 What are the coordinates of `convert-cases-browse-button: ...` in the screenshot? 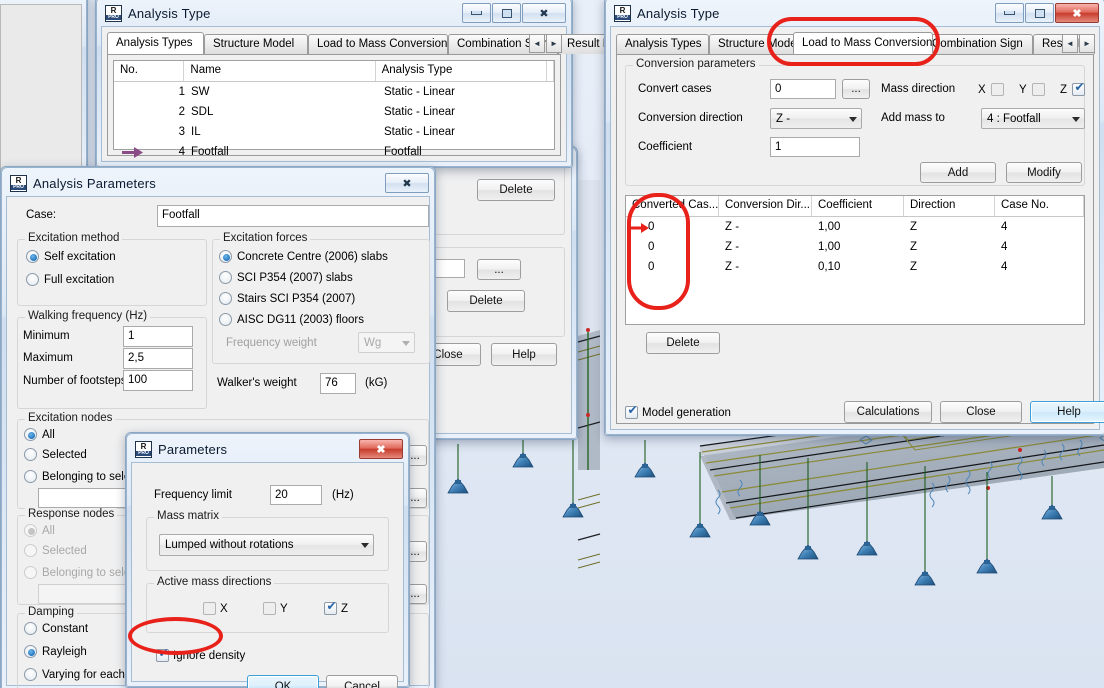 It's located at (856, 89).